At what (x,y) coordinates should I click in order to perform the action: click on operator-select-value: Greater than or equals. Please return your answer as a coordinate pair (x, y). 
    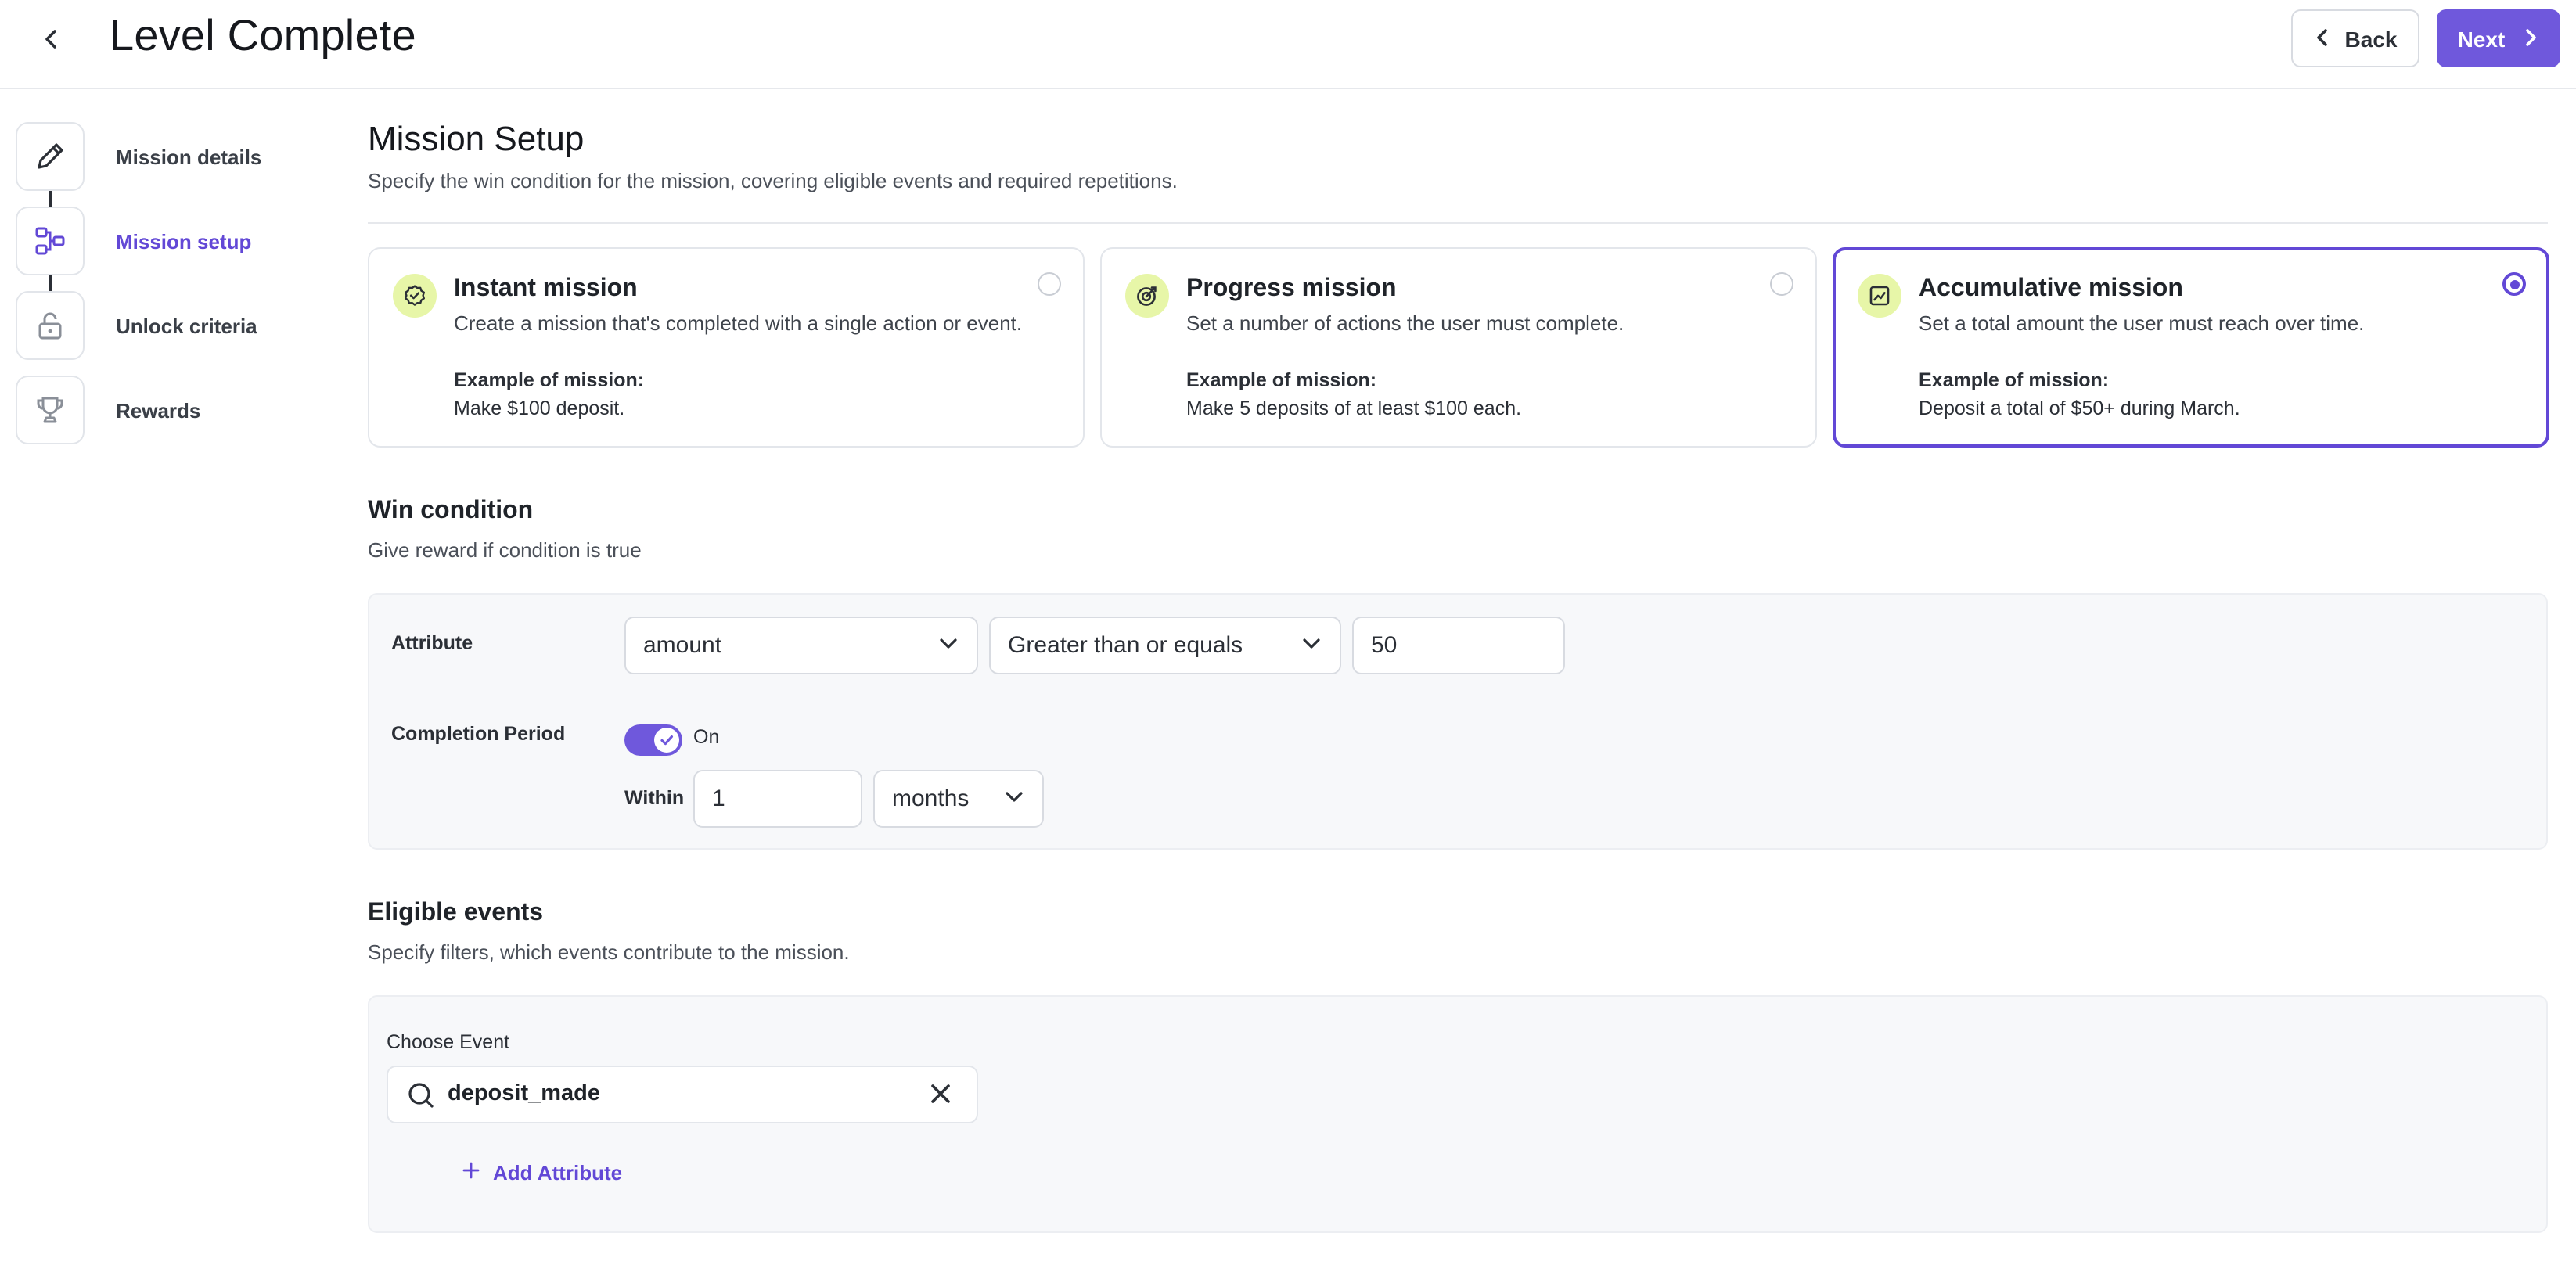
    Looking at the image, I should click on (1126, 645).